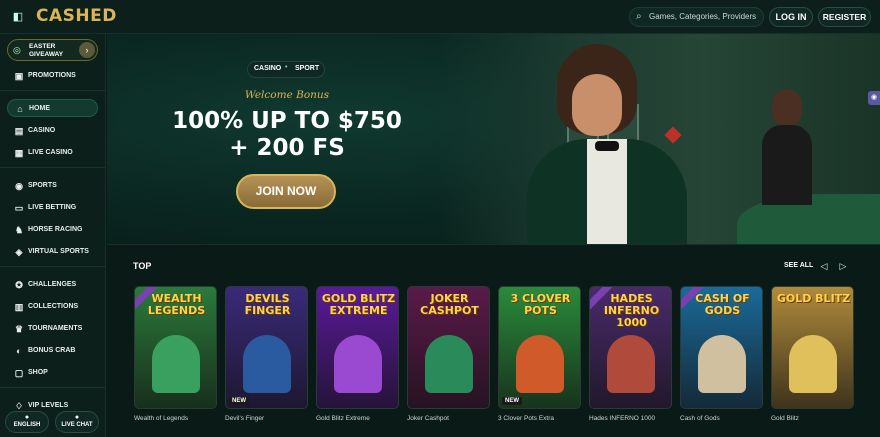  I want to click on game-name: Gold Blitz, so click(785, 418).